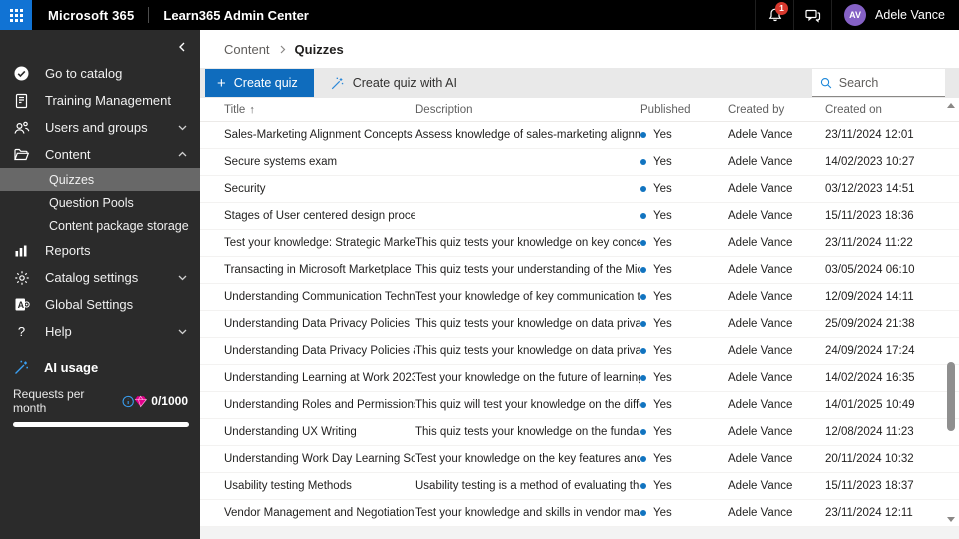  I want to click on chevron-left-icon, so click(182, 47).